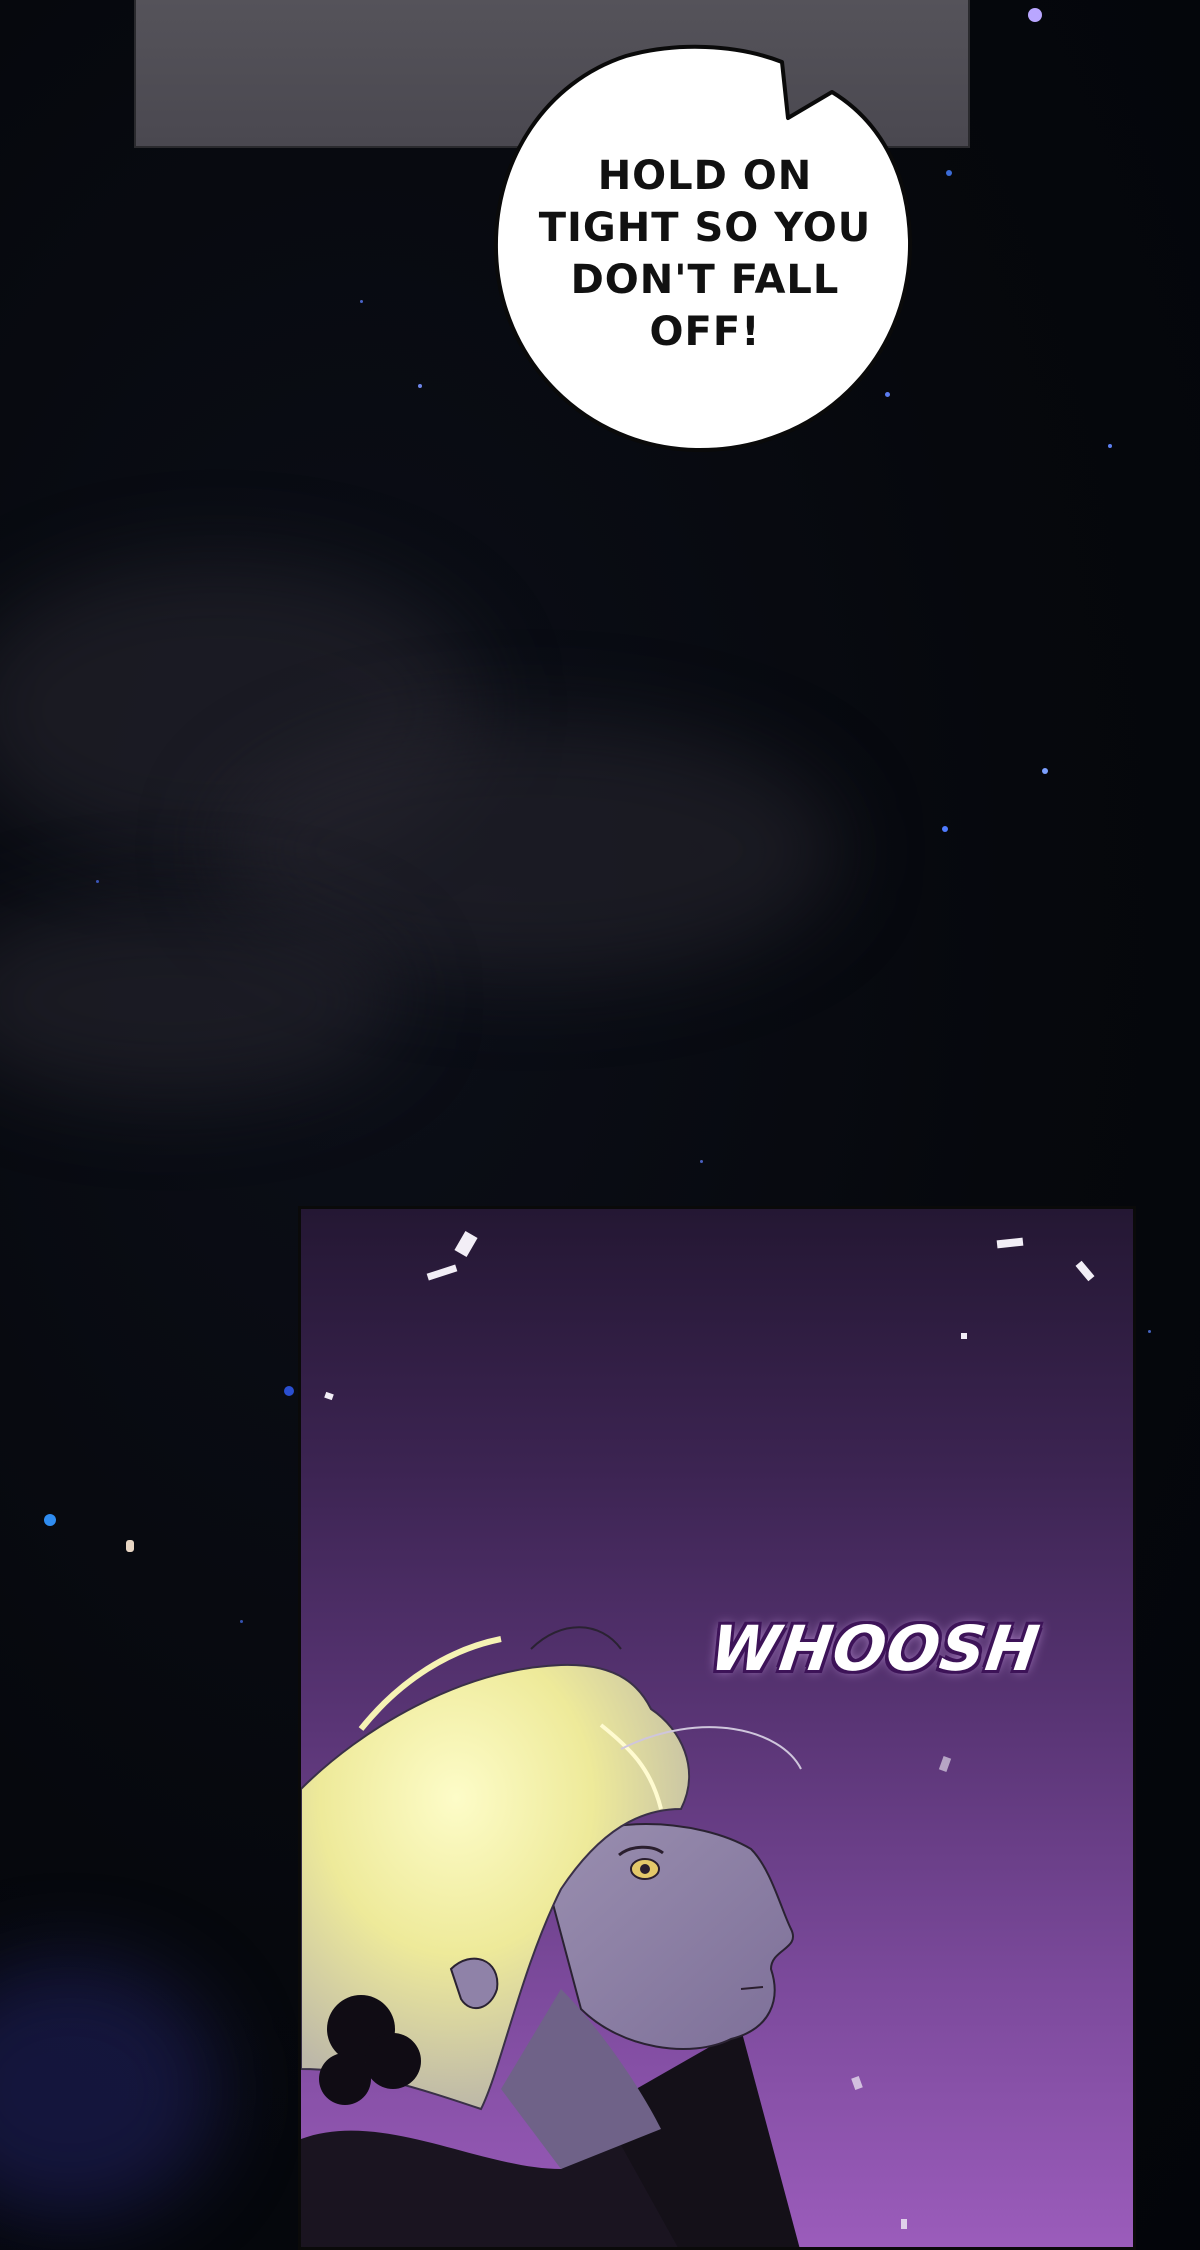 This screenshot has width=1200, height=2250. I want to click on bubble-line: TIGHT SO YOU, so click(705, 228).